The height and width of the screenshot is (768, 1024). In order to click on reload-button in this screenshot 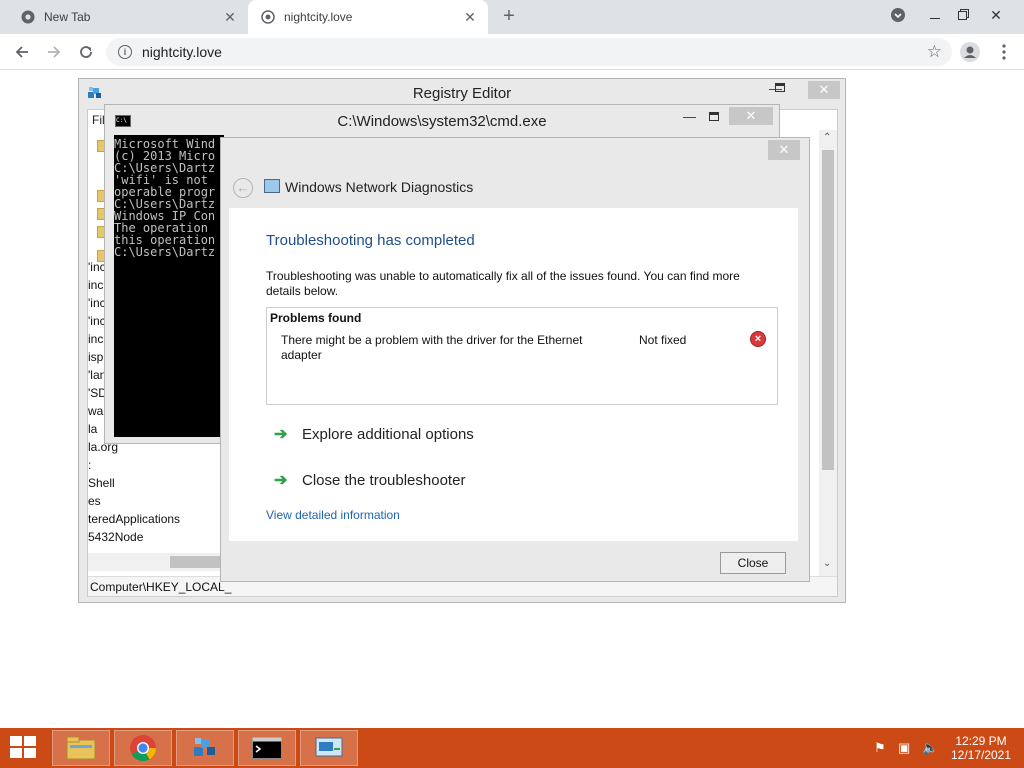, I will do `click(86, 52)`.